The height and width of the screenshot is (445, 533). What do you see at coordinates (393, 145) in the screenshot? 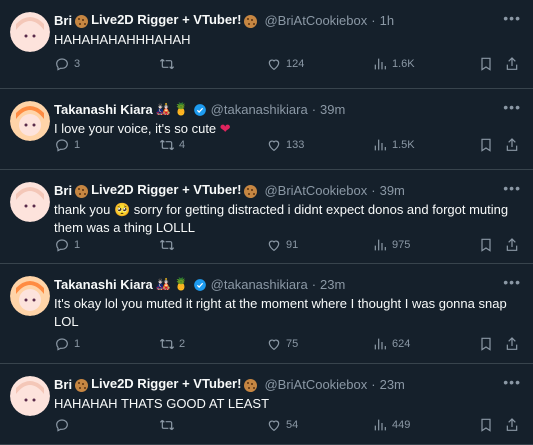
I see `views-button: 1.5K` at bounding box center [393, 145].